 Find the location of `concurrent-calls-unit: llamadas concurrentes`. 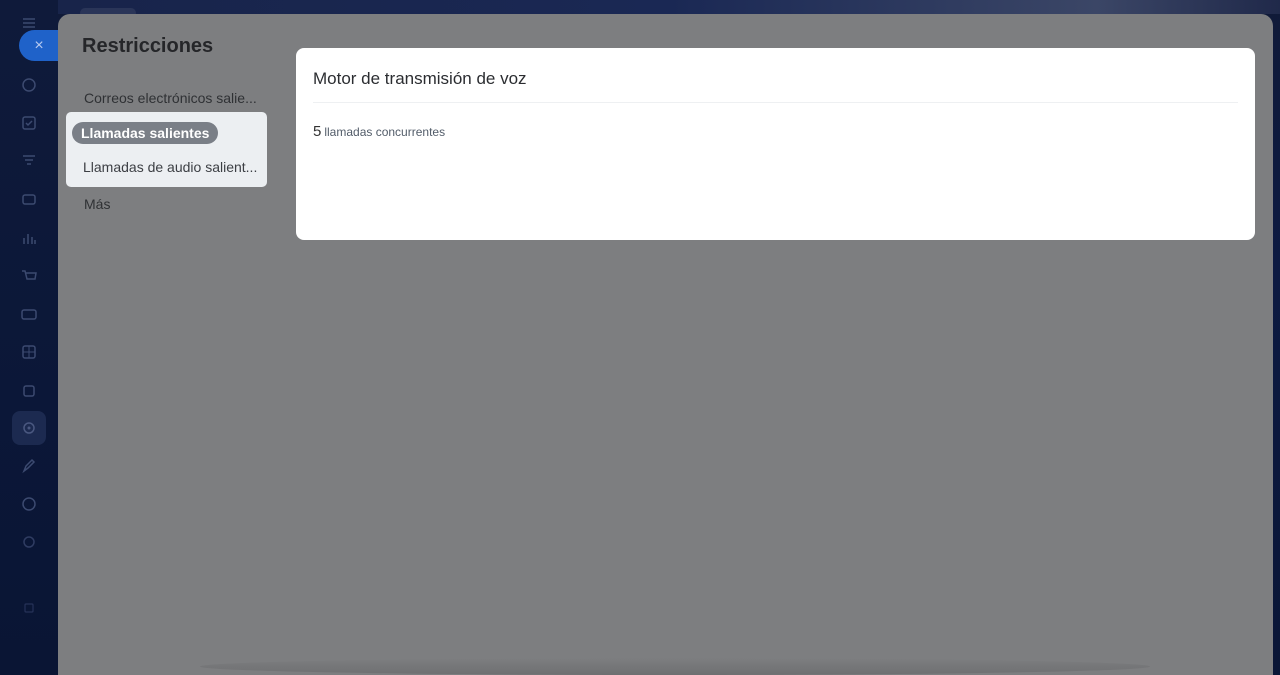

concurrent-calls-unit: llamadas concurrentes is located at coordinates (385, 132).